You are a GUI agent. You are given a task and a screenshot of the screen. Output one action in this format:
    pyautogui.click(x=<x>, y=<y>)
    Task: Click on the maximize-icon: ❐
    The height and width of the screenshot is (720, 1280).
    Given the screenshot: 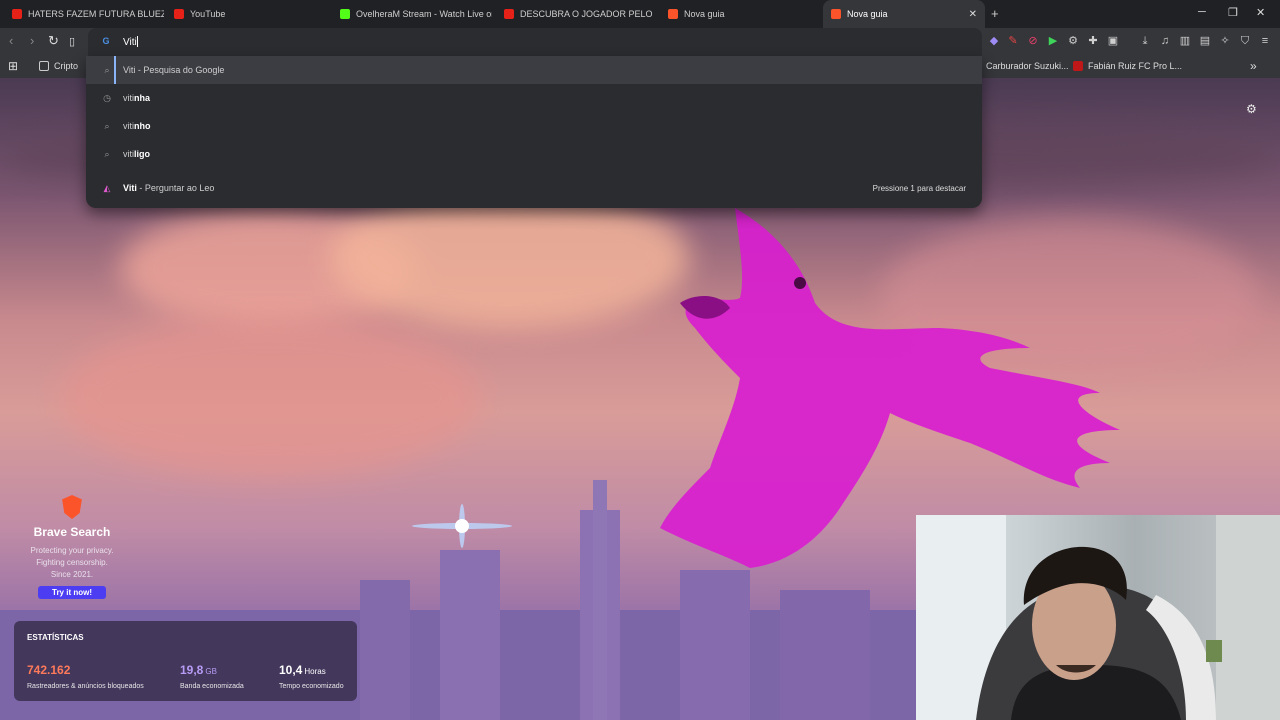 What is the action you would take?
    pyautogui.click(x=1233, y=12)
    